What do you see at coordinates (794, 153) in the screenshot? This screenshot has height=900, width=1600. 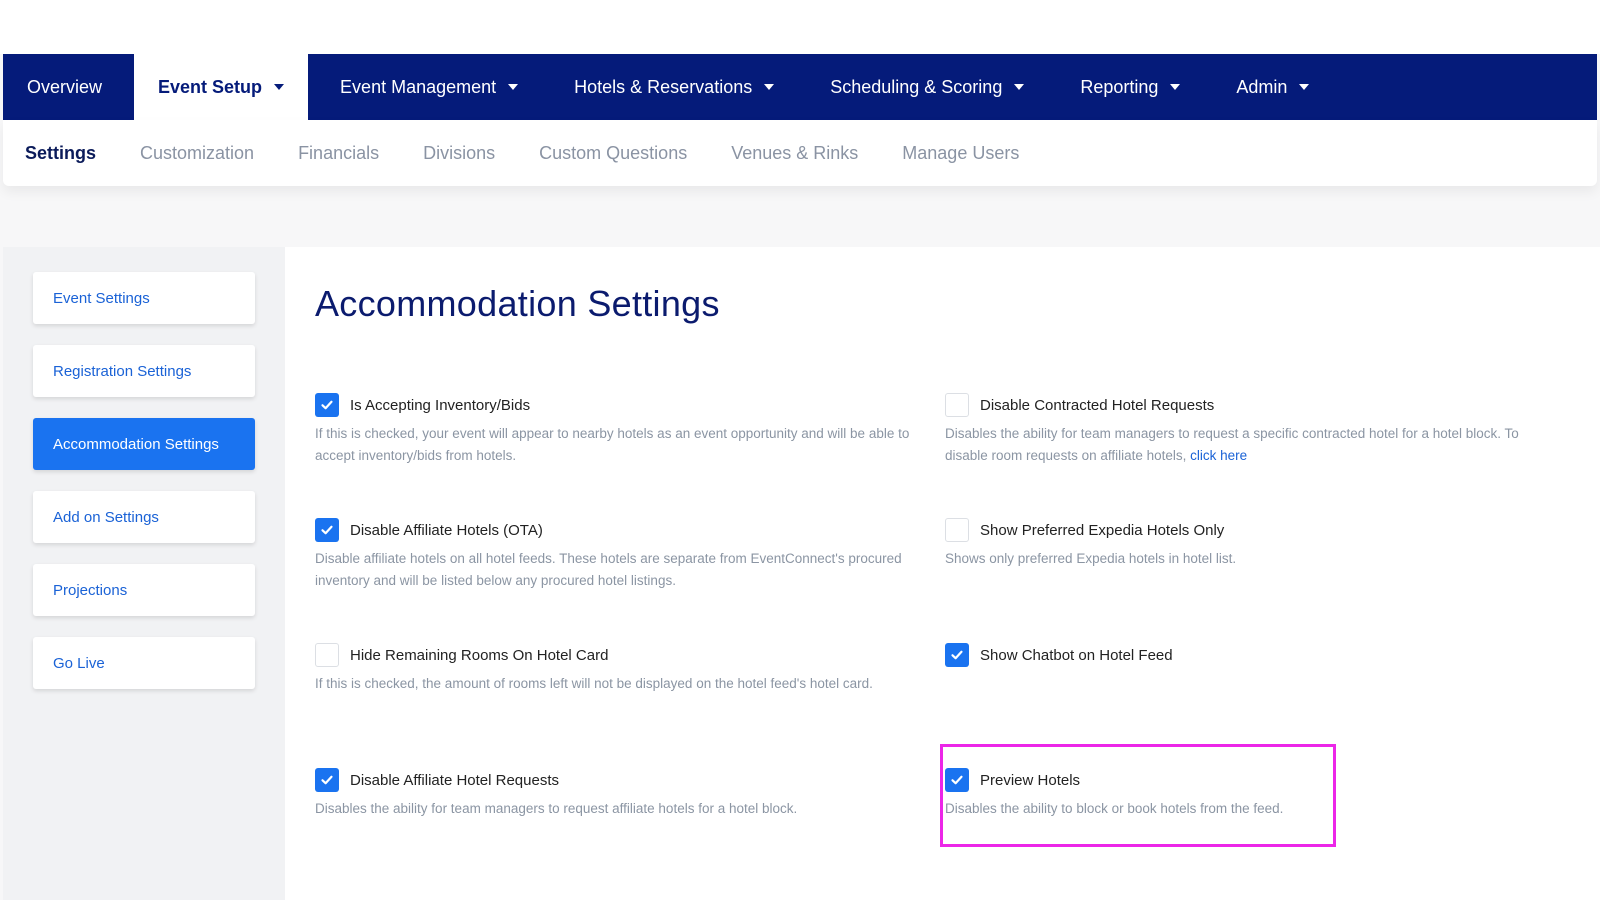 I see `subnav-item-venues-rinks: Venues & Rinks` at bounding box center [794, 153].